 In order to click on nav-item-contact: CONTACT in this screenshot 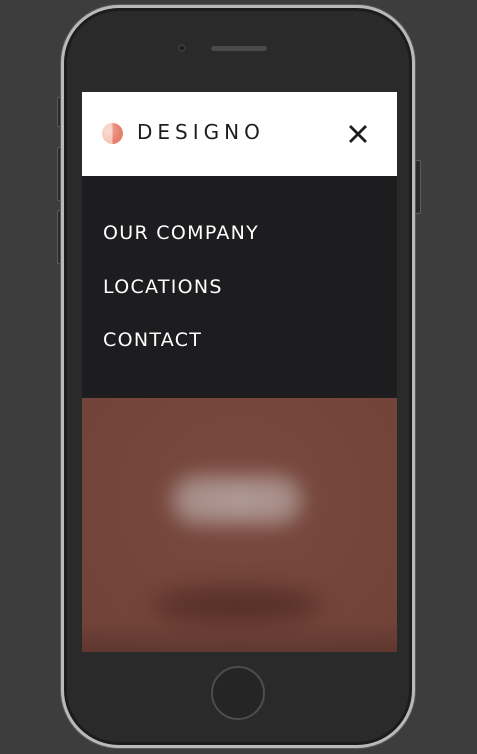, I will do `click(152, 340)`.